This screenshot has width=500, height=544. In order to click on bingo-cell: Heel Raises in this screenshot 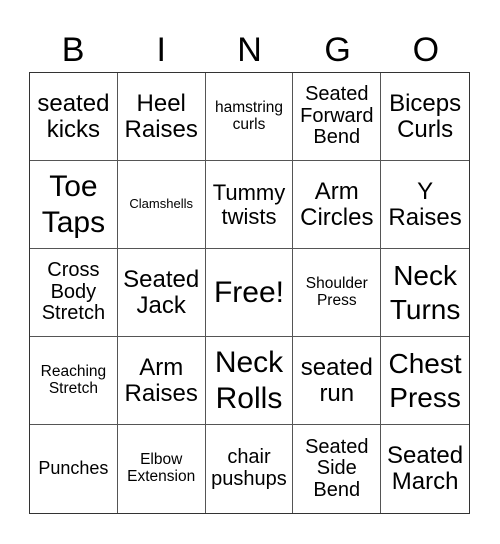, I will do `click(161, 117)`.